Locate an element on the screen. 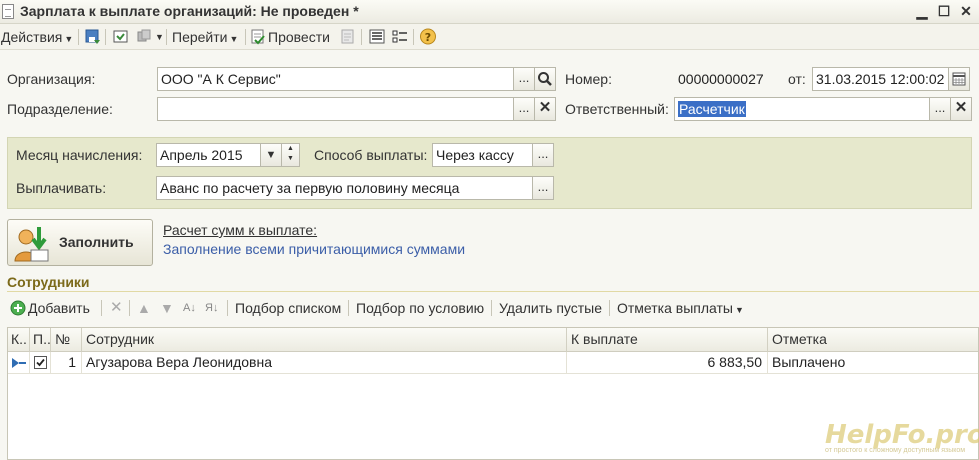  col-employee-header: Сотрудник is located at coordinates (324, 340).